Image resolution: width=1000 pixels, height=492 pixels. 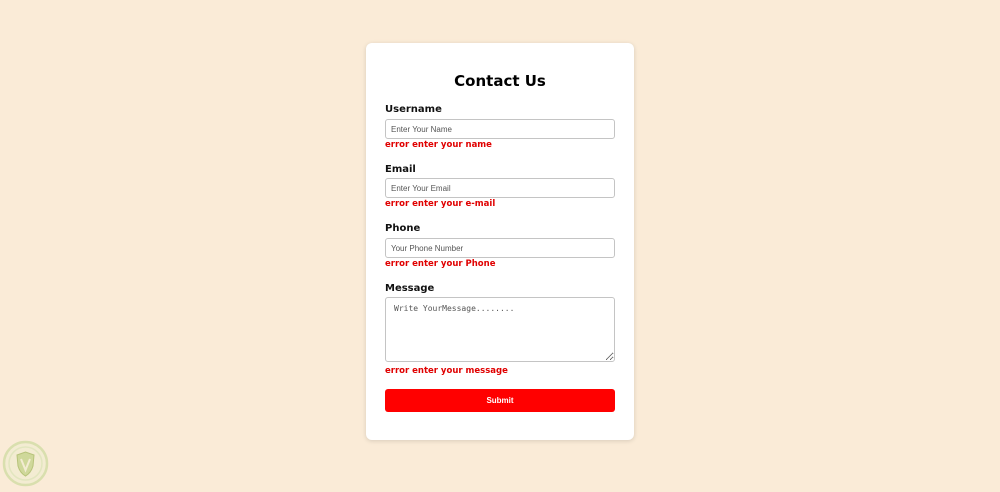 I want to click on message-error: error enter your message, so click(x=446, y=371).